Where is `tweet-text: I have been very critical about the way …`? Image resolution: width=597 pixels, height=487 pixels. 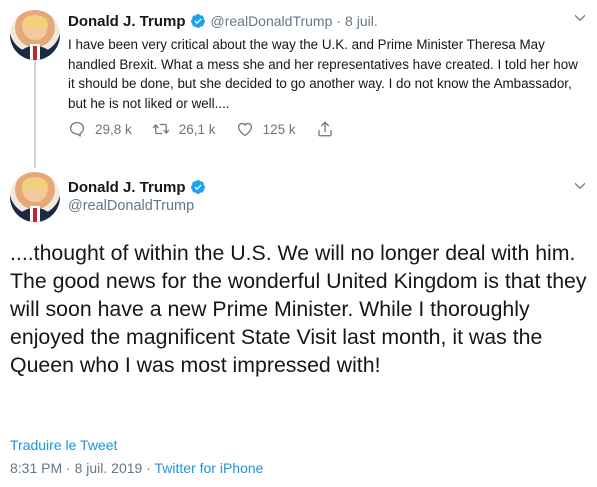
tweet-text: I have been very critical about the way … is located at coordinates (323, 74).